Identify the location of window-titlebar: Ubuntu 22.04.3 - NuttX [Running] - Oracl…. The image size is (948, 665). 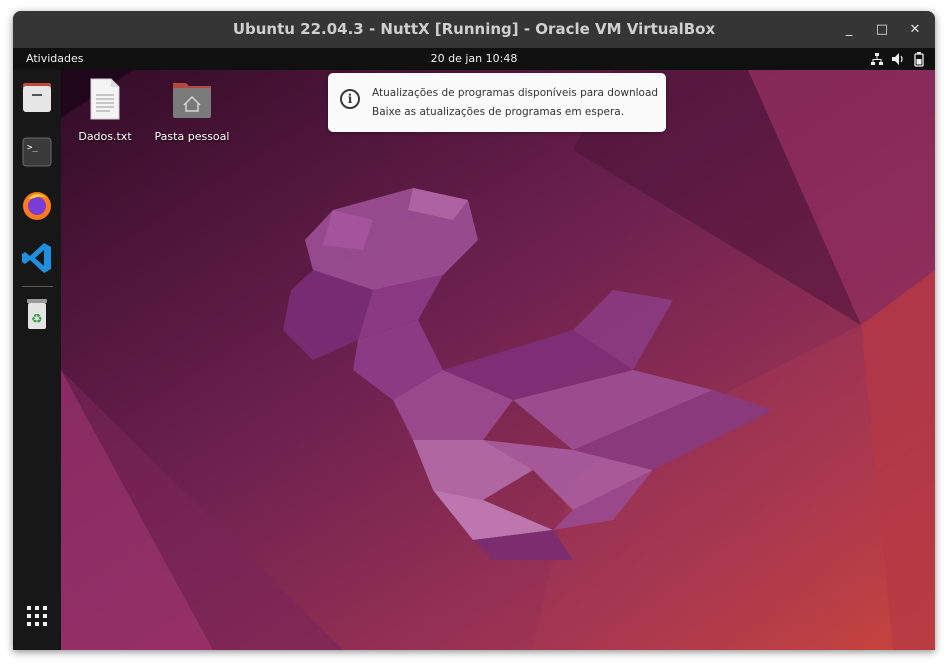
(474, 29).